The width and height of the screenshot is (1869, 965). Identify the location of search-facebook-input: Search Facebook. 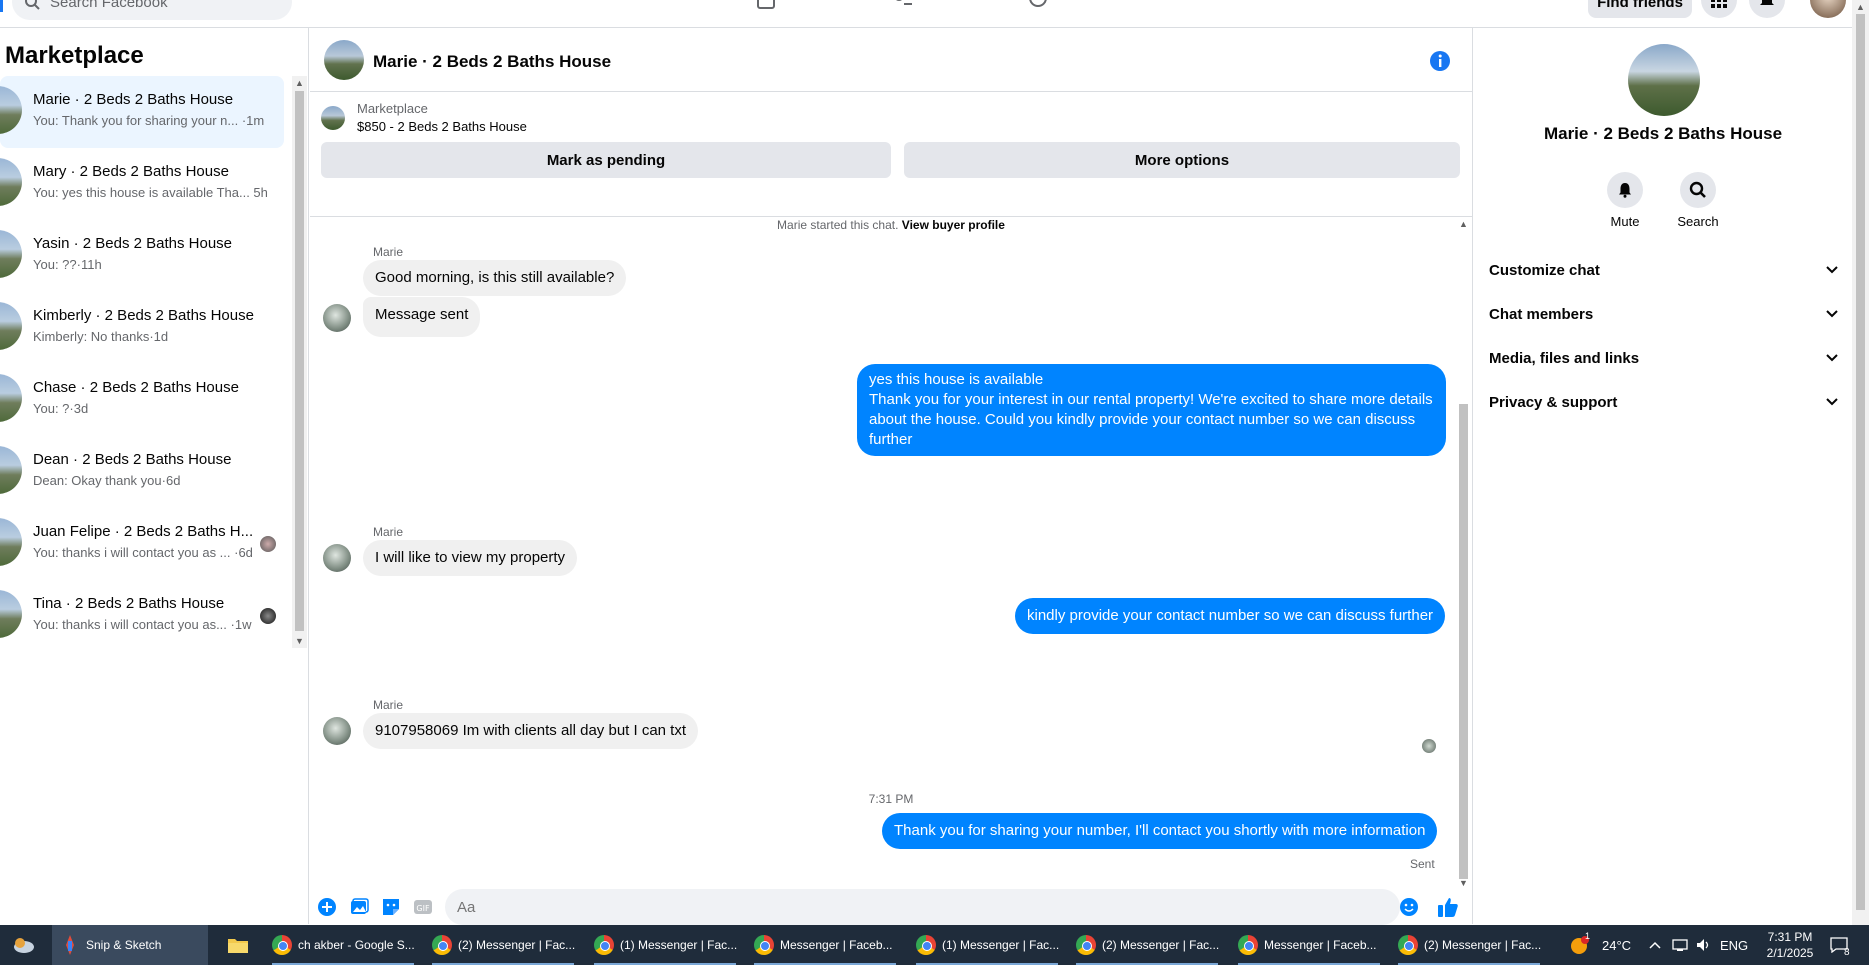
(152, 10).